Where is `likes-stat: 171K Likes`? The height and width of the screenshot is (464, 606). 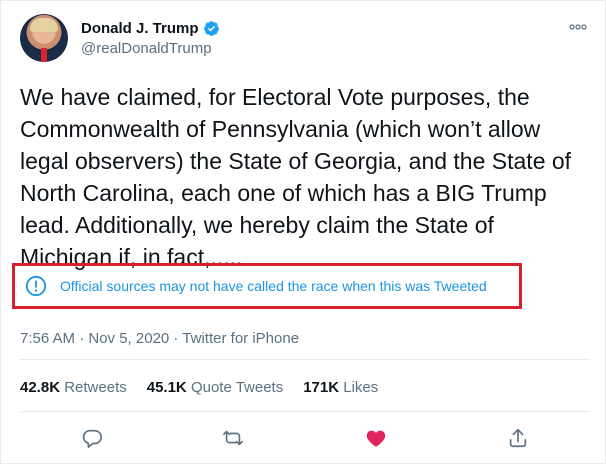 likes-stat: 171K Likes is located at coordinates (340, 387).